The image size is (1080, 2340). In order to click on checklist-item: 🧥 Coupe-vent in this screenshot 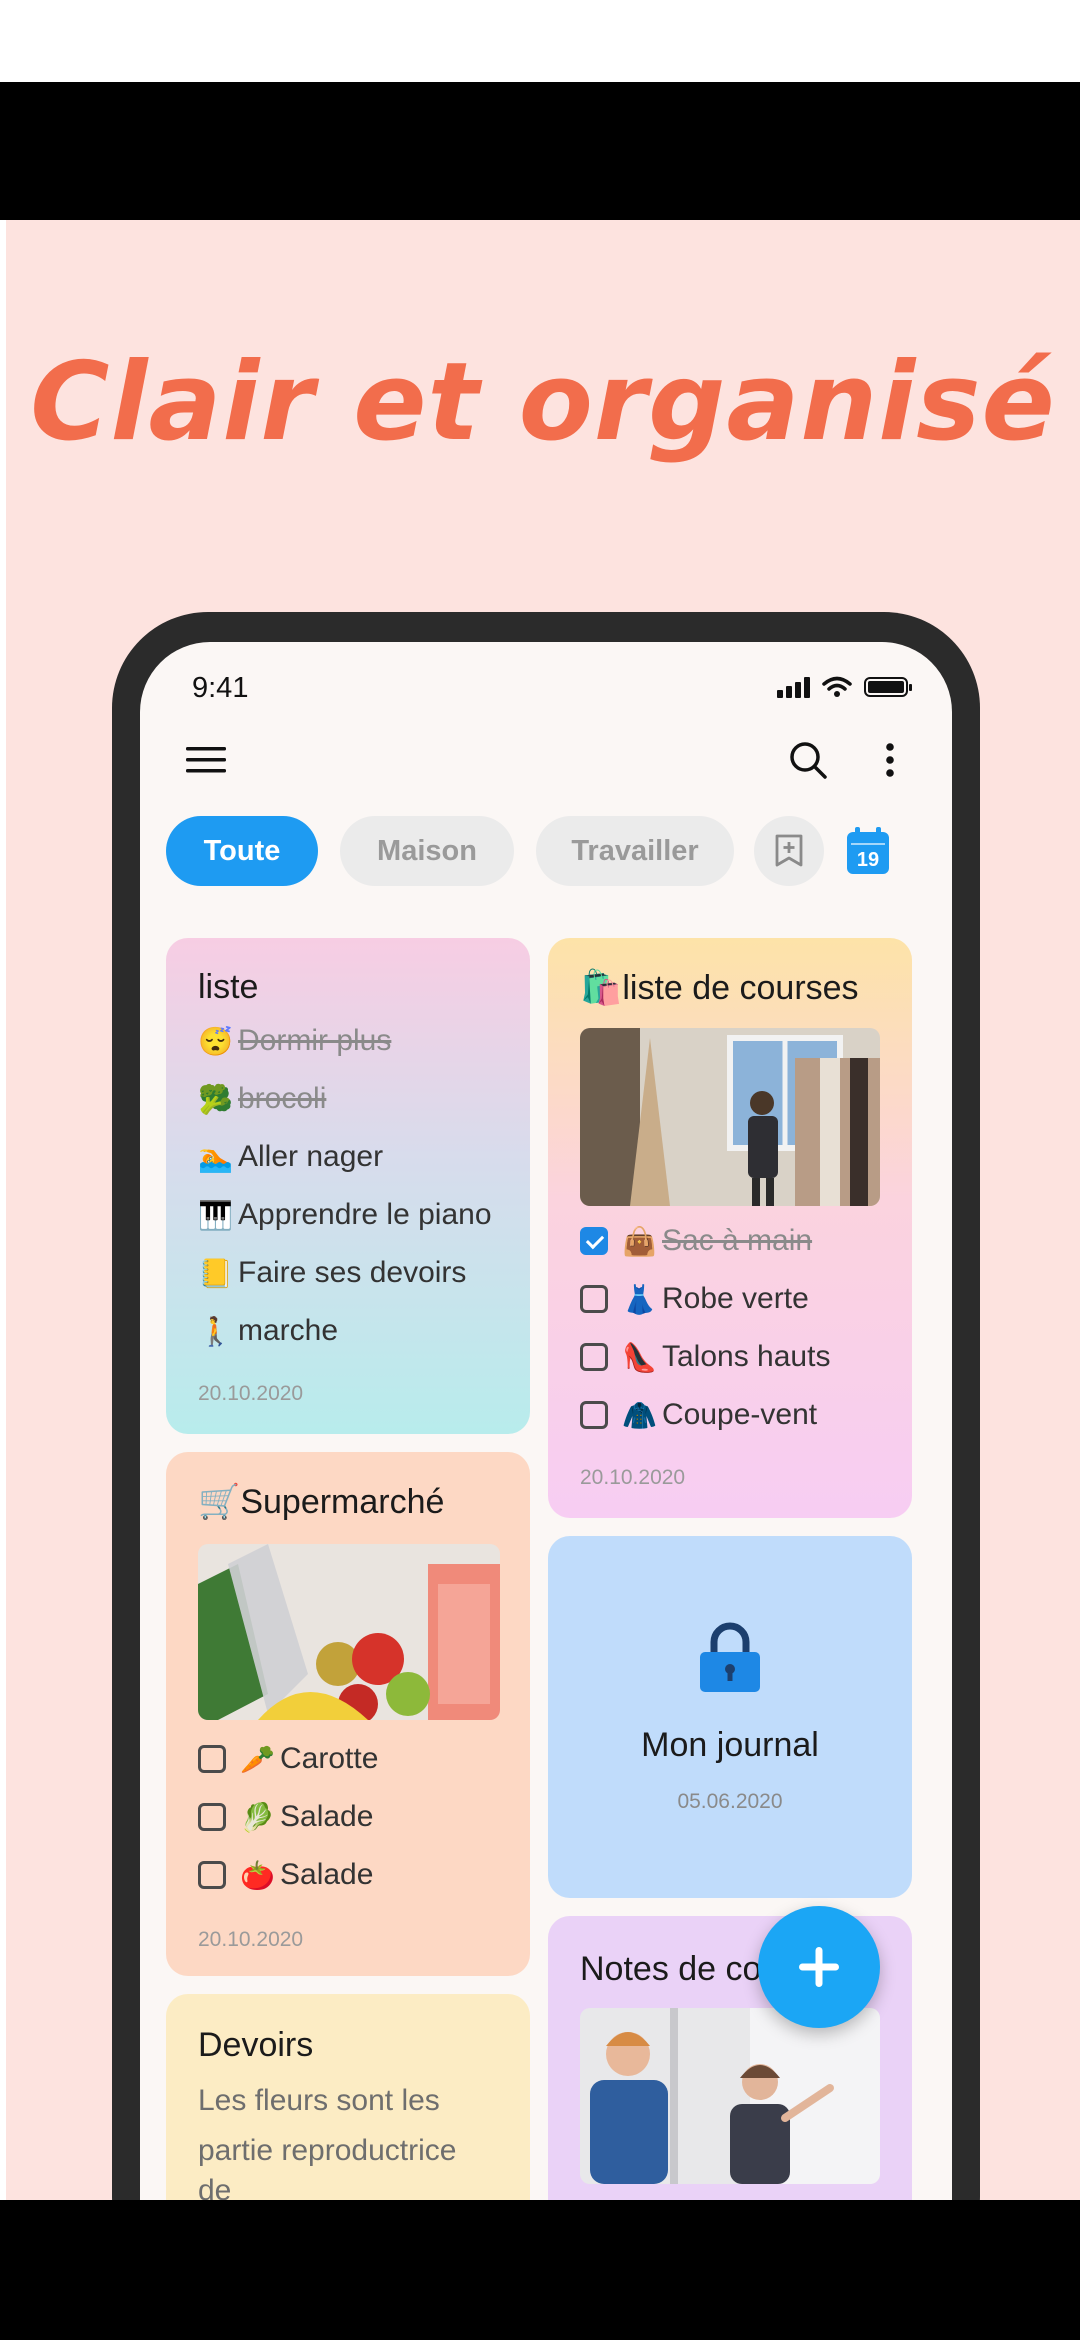, I will do `click(698, 1415)`.